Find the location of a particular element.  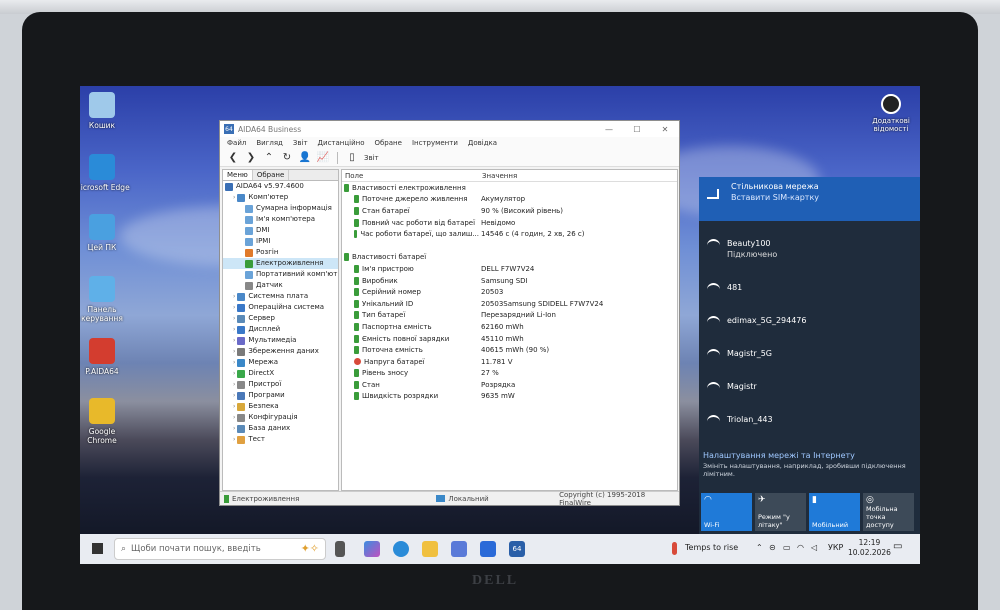

tree-item: IPMI is located at coordinates (280, 241).